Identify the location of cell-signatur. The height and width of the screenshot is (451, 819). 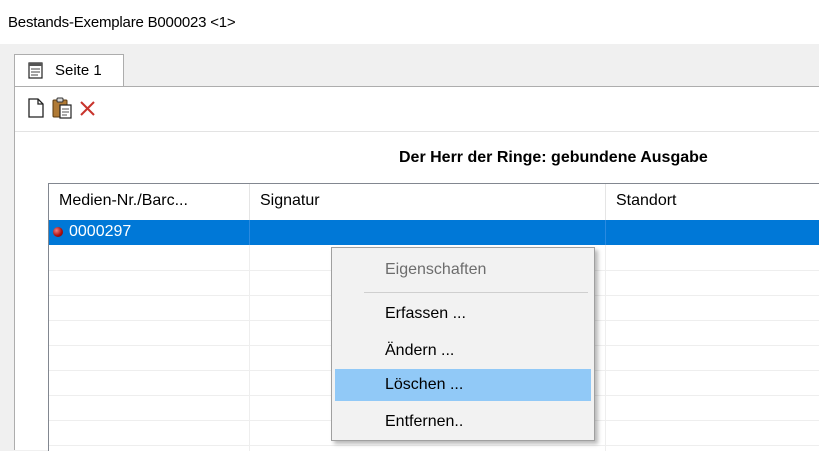
(428, 232).